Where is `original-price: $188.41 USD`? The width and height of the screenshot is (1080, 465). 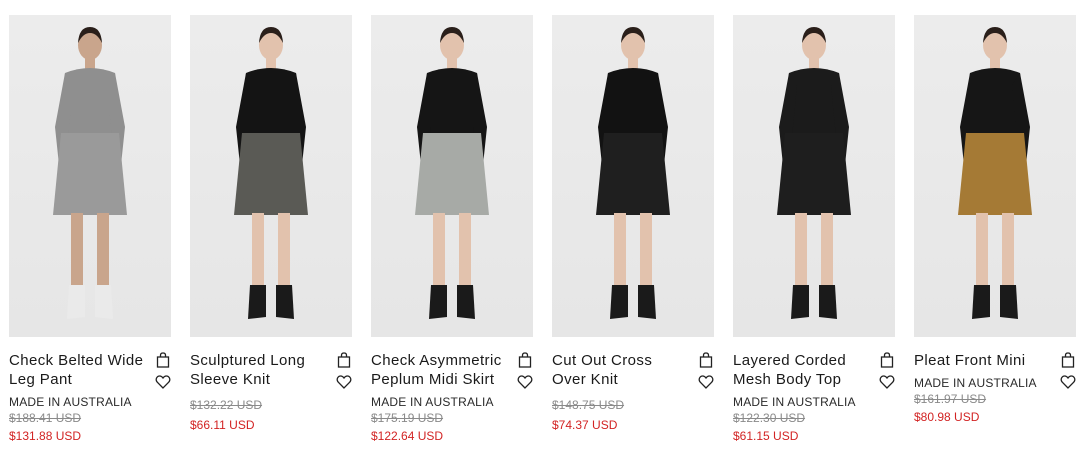 original-price: $188.41 USD is located at coordinates (45, 418).